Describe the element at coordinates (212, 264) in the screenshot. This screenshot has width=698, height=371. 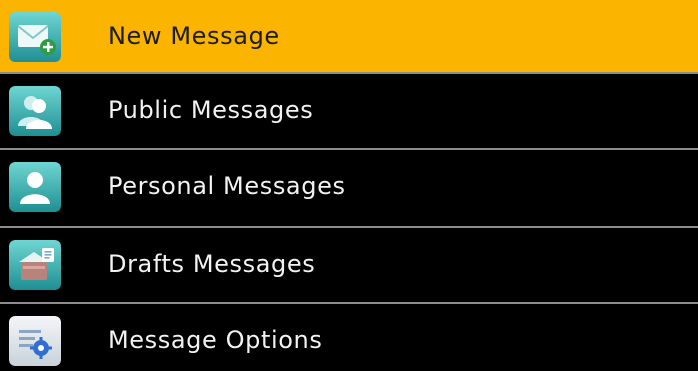
I see `menu-item-label: Drafts Messages` at that location.